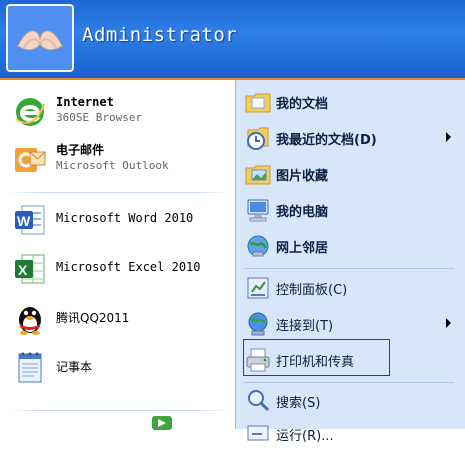 The width and height of the screenshot is (465, 452). I want to click on place-label: 图片收藏, so click(302, 176).